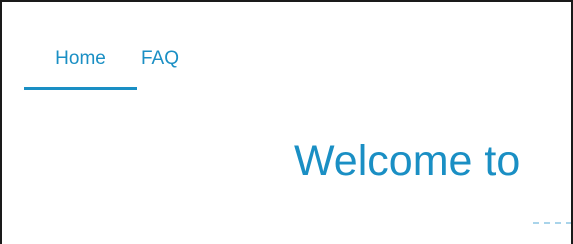 The height and width of the screenshot is (244, 573). I want to click on tab-home: Home, so click(80, 61).